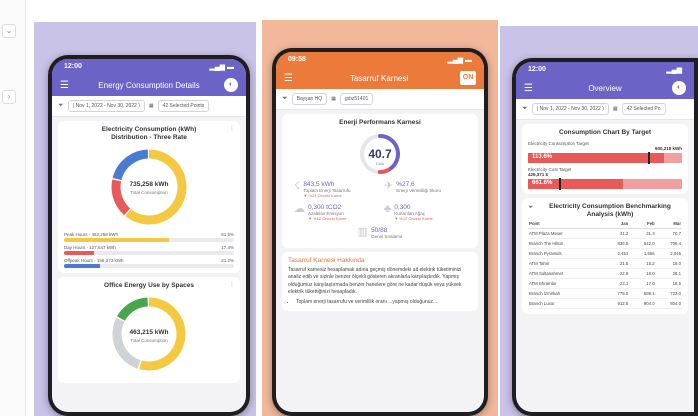 This screenshot has width=698, height=416. I want to click on table-cell: 588.1, so click(642, 294).